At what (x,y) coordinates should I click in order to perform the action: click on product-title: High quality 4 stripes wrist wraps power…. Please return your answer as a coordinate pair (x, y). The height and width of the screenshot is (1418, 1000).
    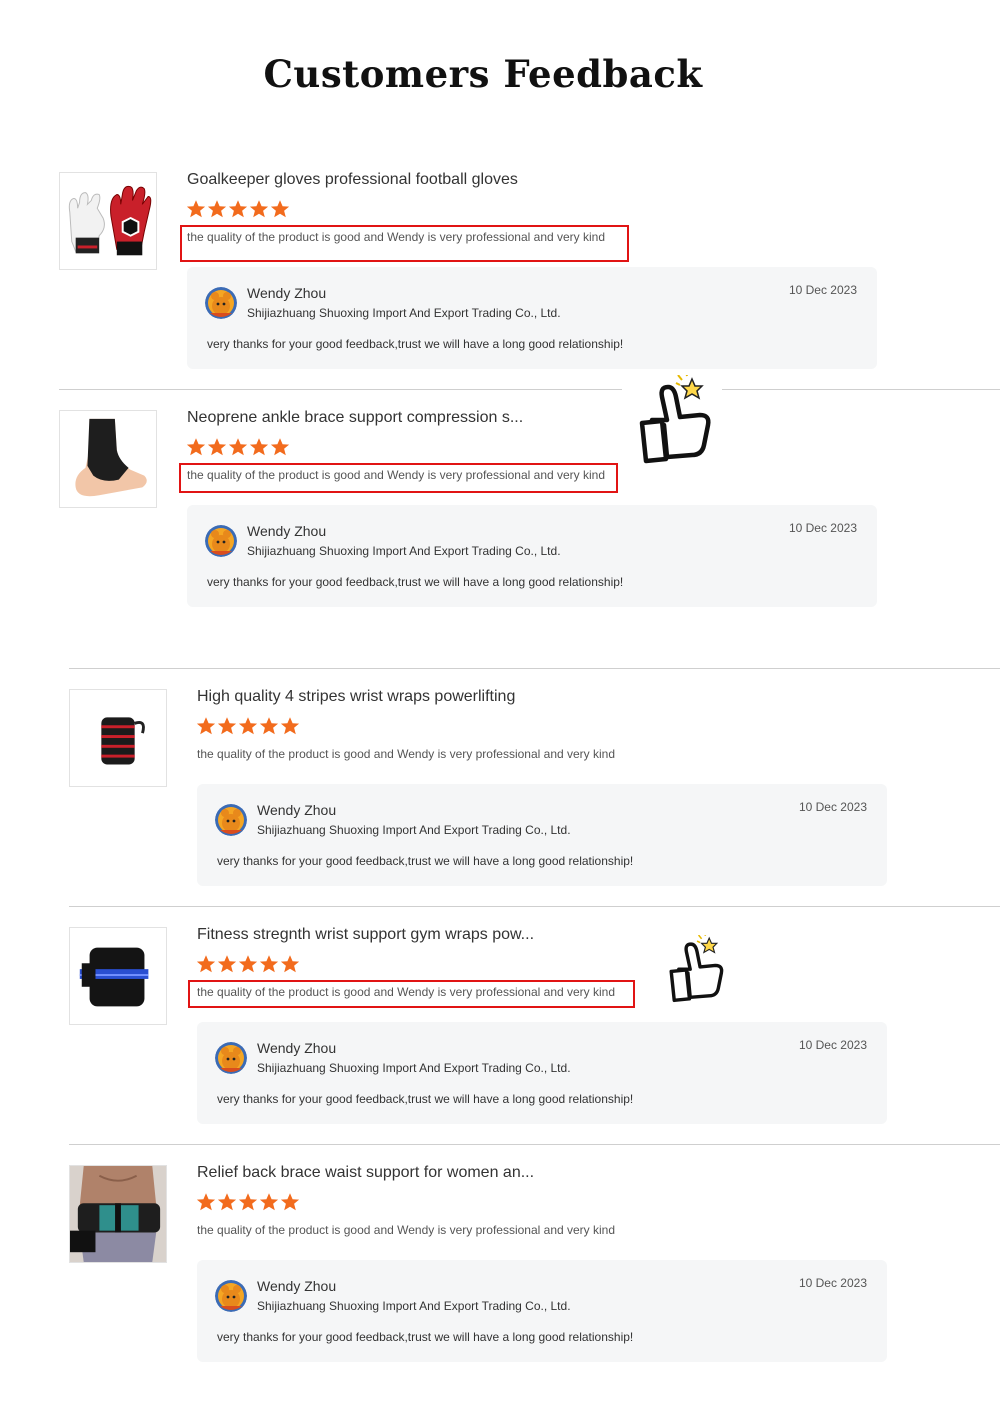
    Looking at the image, I should click on (356, 697).